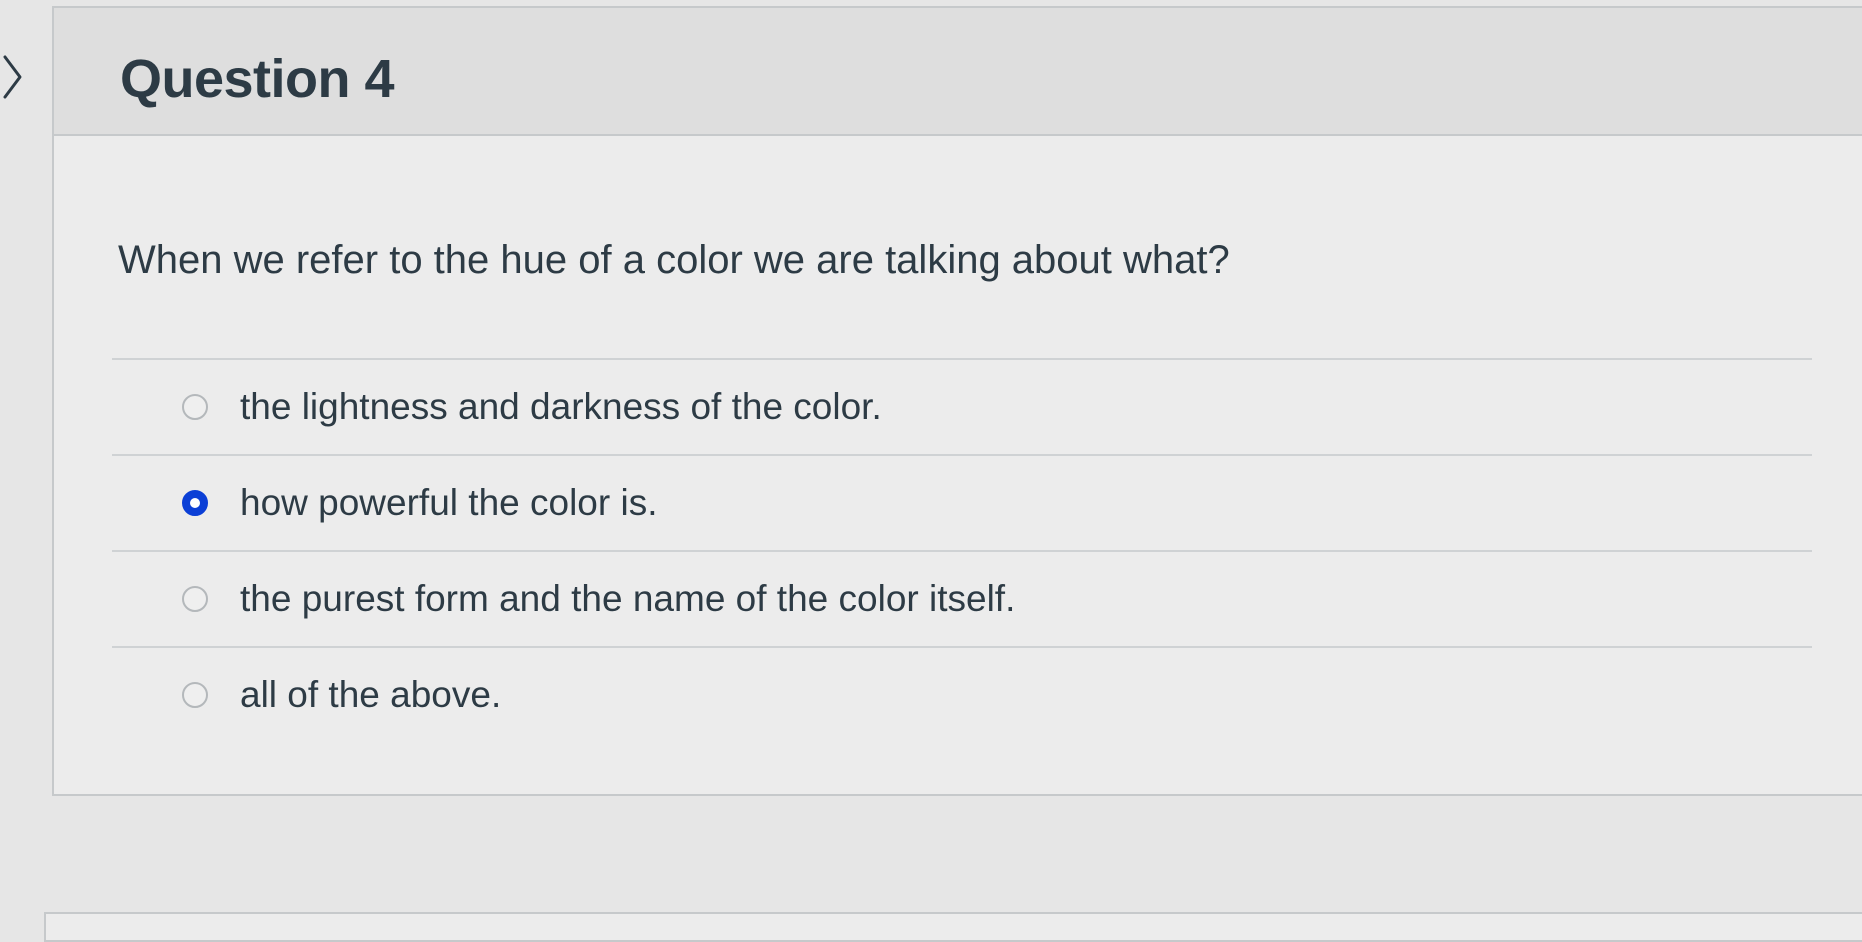 Image resolution: width=1862 pixels, height=942 pixels. Describe the element at coordinates (962, 406) in the screenshot. I see `answer-option-1: the lightness and darkness of the color.` at that location.